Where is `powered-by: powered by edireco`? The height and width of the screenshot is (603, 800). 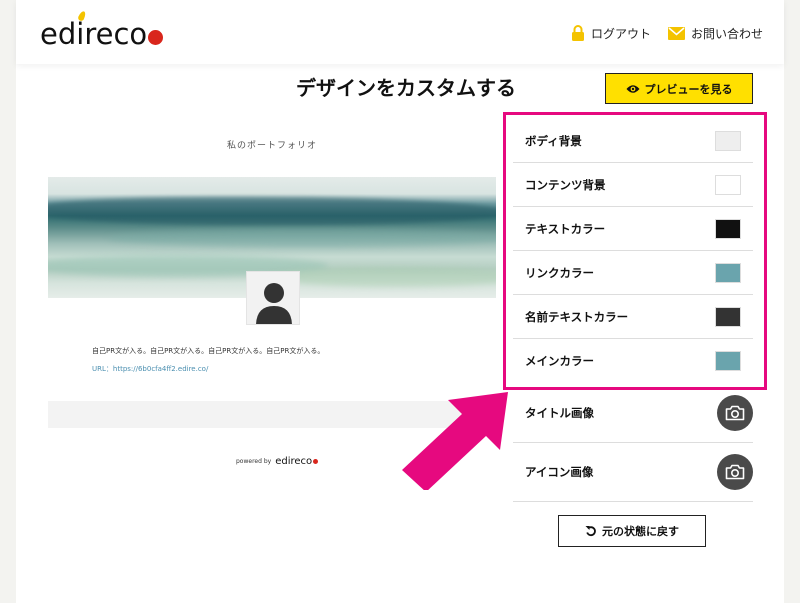 powered-by: powered by edireco is located at coordinates (277, 461).